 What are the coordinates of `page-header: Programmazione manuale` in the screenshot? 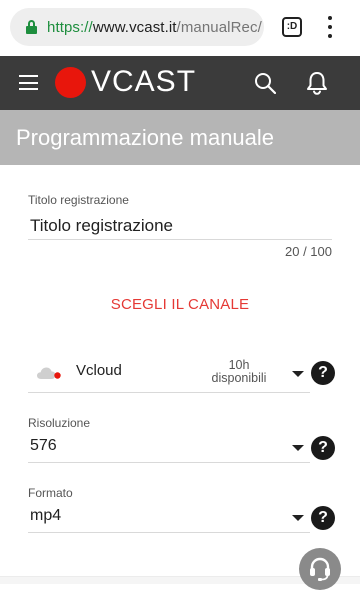 It's located at (180, 137).